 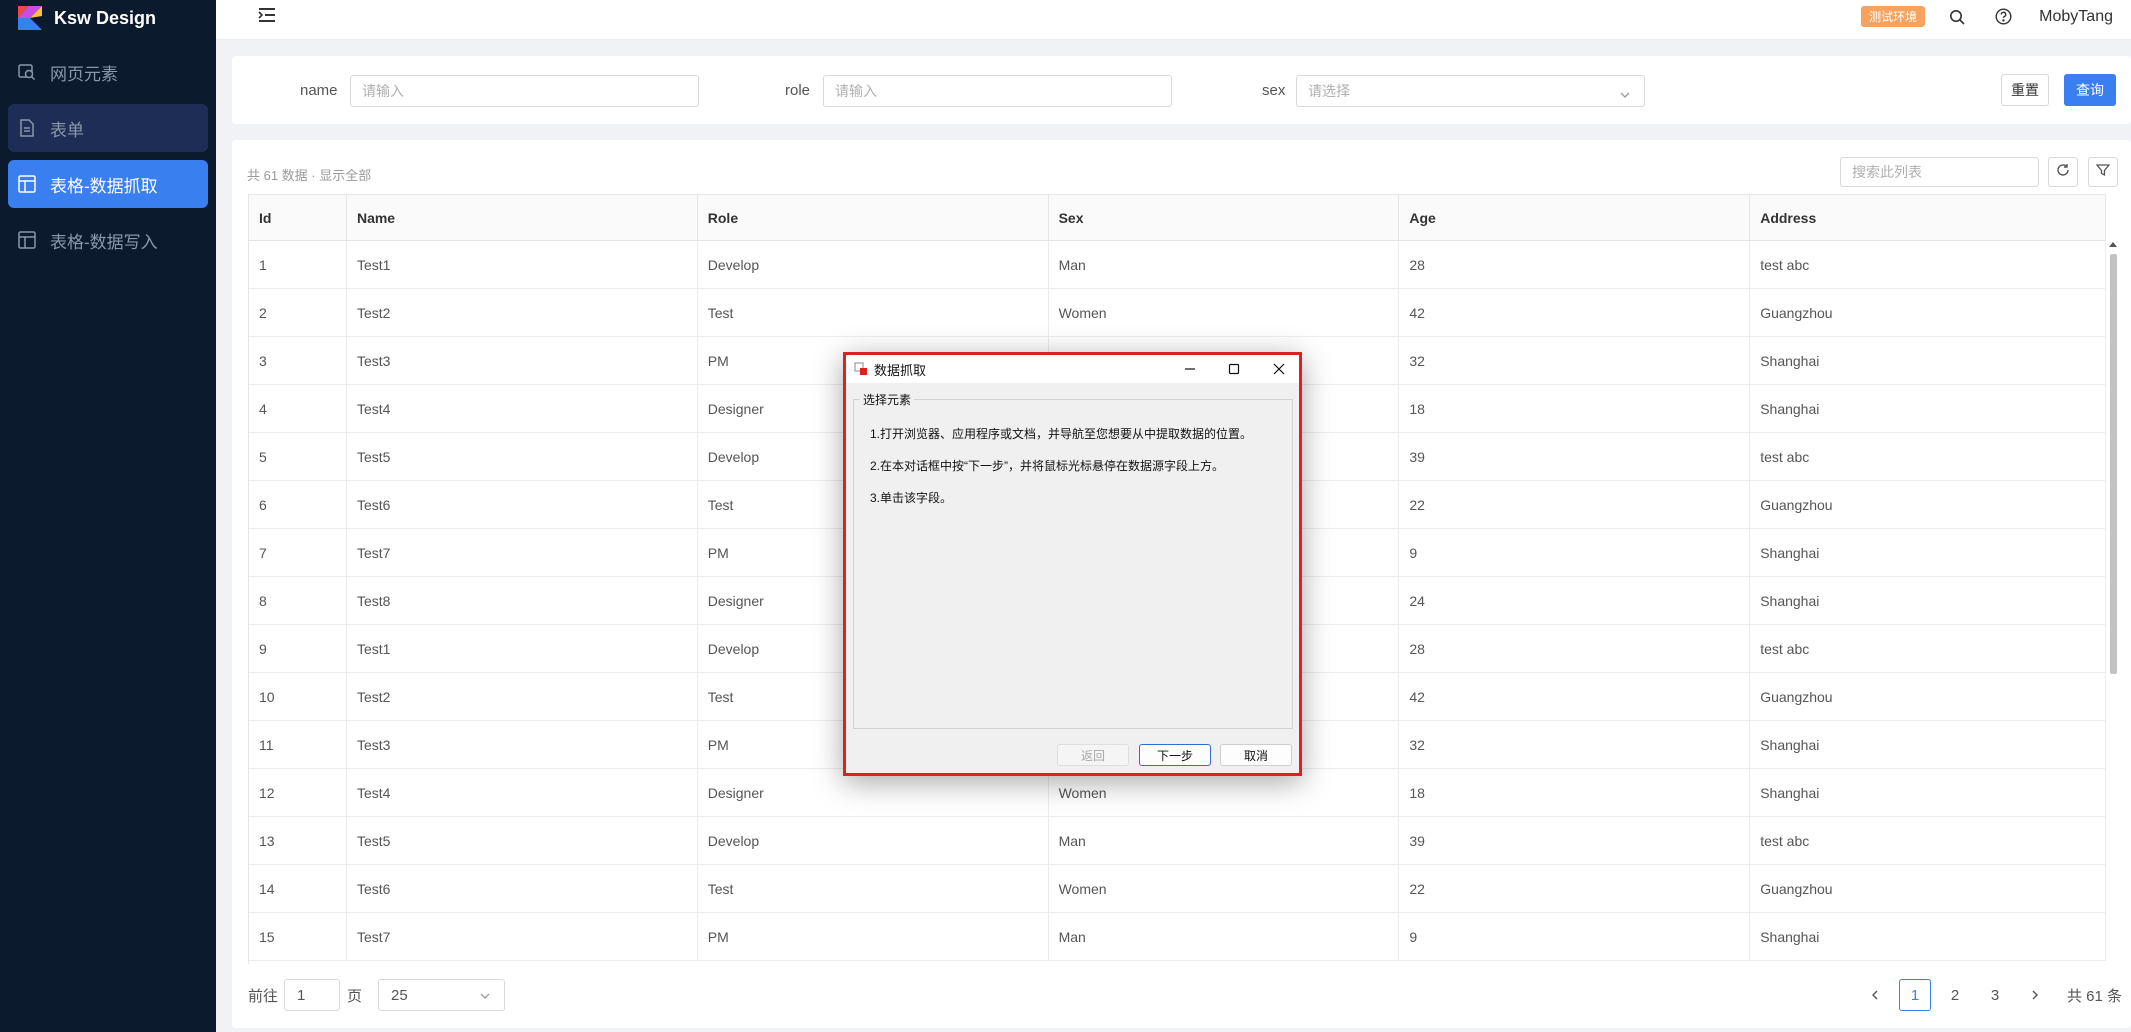 What do you see at coordinates (522, 840) in the screenshot?
I see `cell-name: Test5` at bounding box center [522, 840].